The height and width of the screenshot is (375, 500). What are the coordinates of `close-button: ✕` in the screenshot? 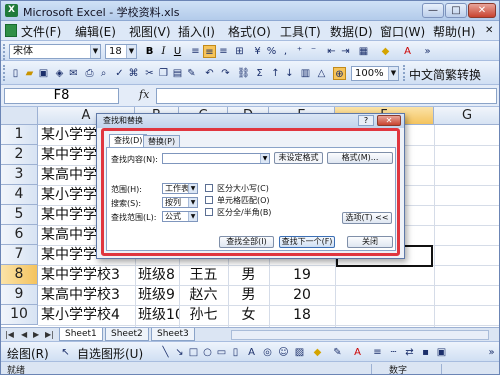 It's located at (482, 10).